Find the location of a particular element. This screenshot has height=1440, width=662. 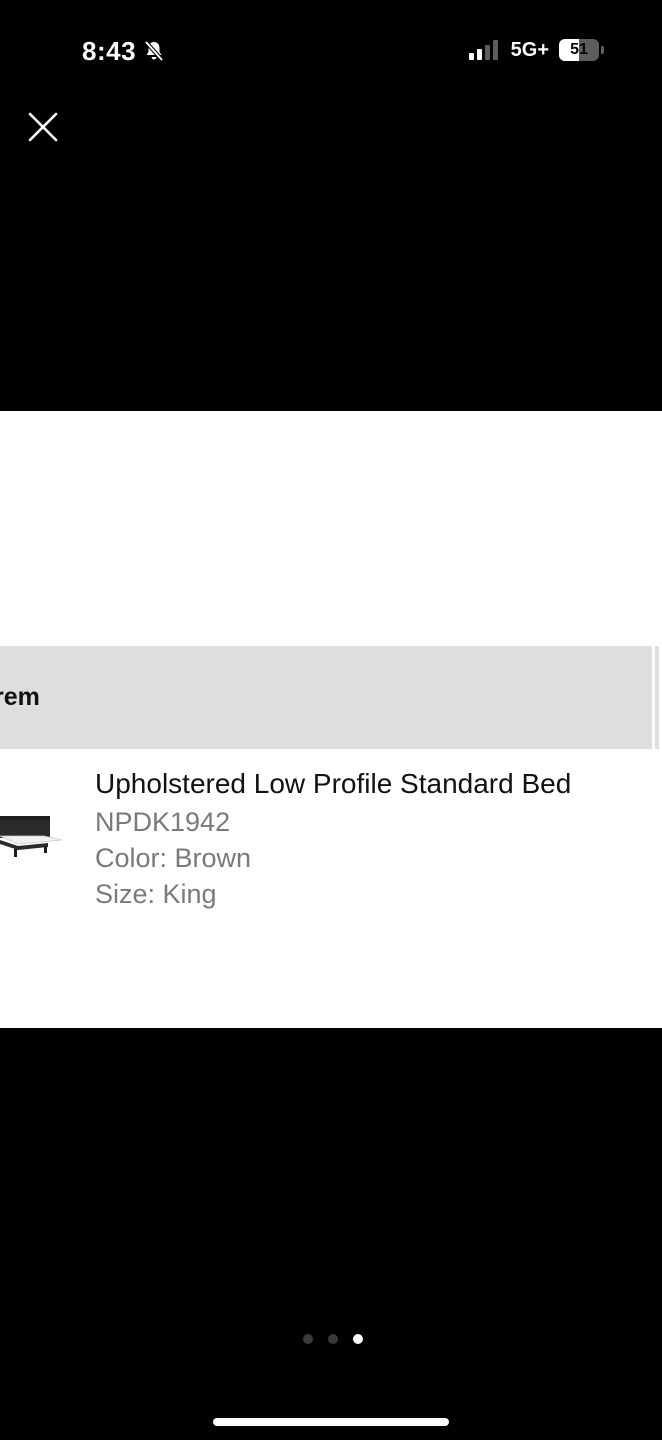

home-indicator is located at coordinates (331, 1422).